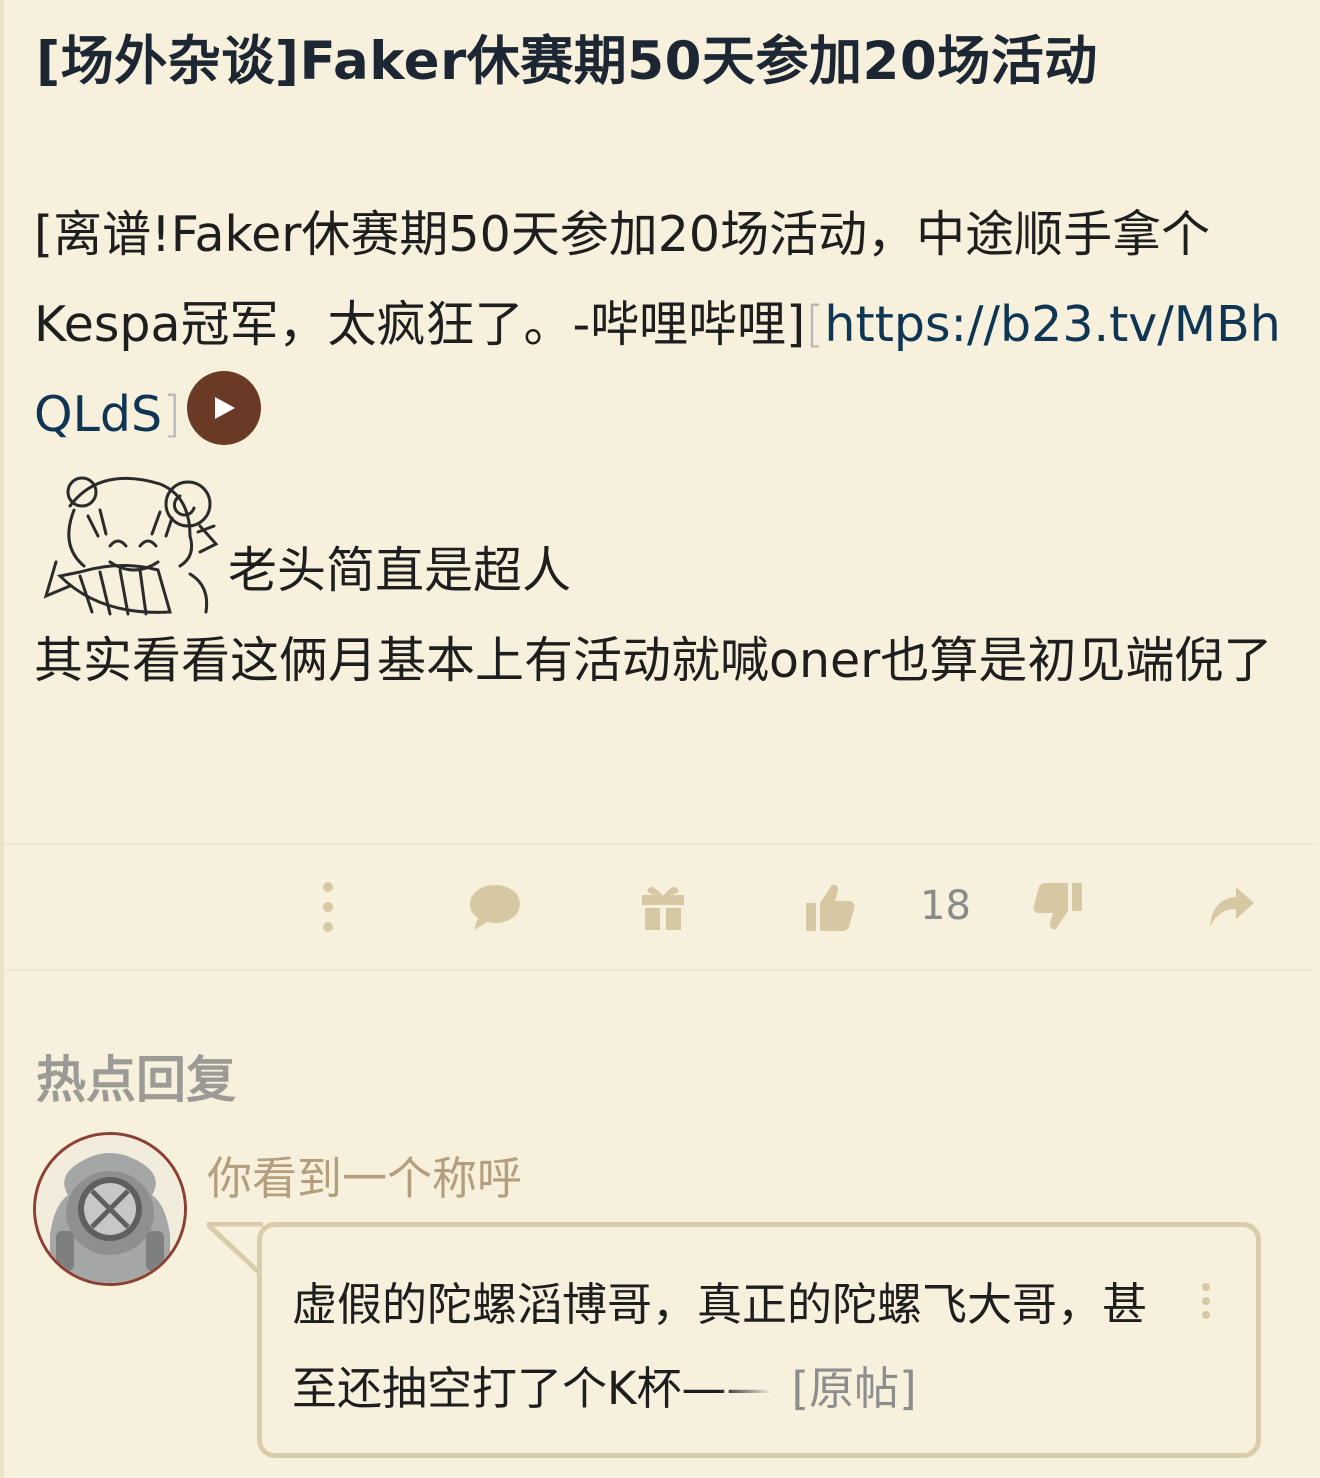 The height and width of the screenshot is (1478, 1320). Describe the element at coordinates (815, 324) in the screenshot. I see `link-bracket-open: [` at that location.